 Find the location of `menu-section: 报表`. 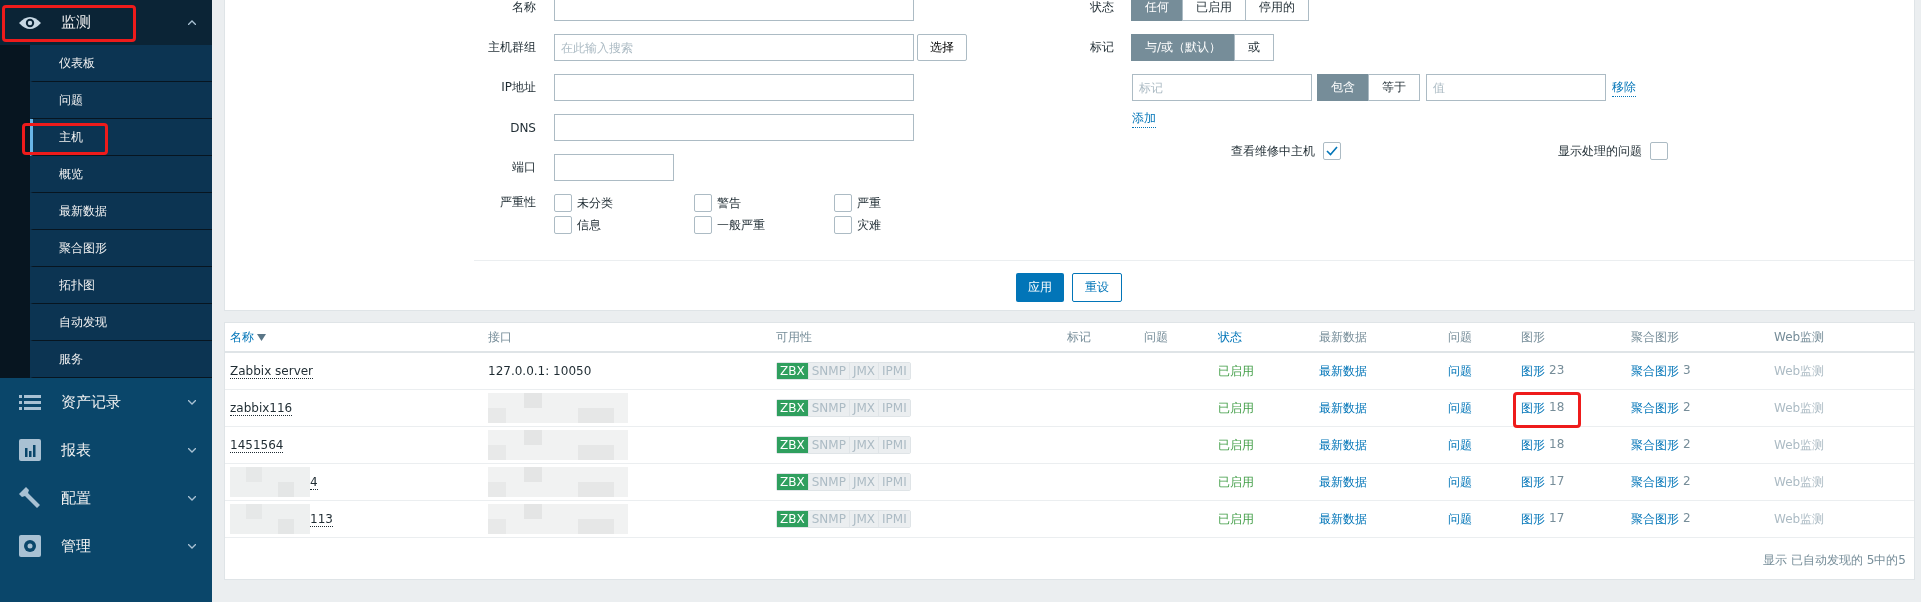

menu-section: 报表 is located at coordinates (106, 450).